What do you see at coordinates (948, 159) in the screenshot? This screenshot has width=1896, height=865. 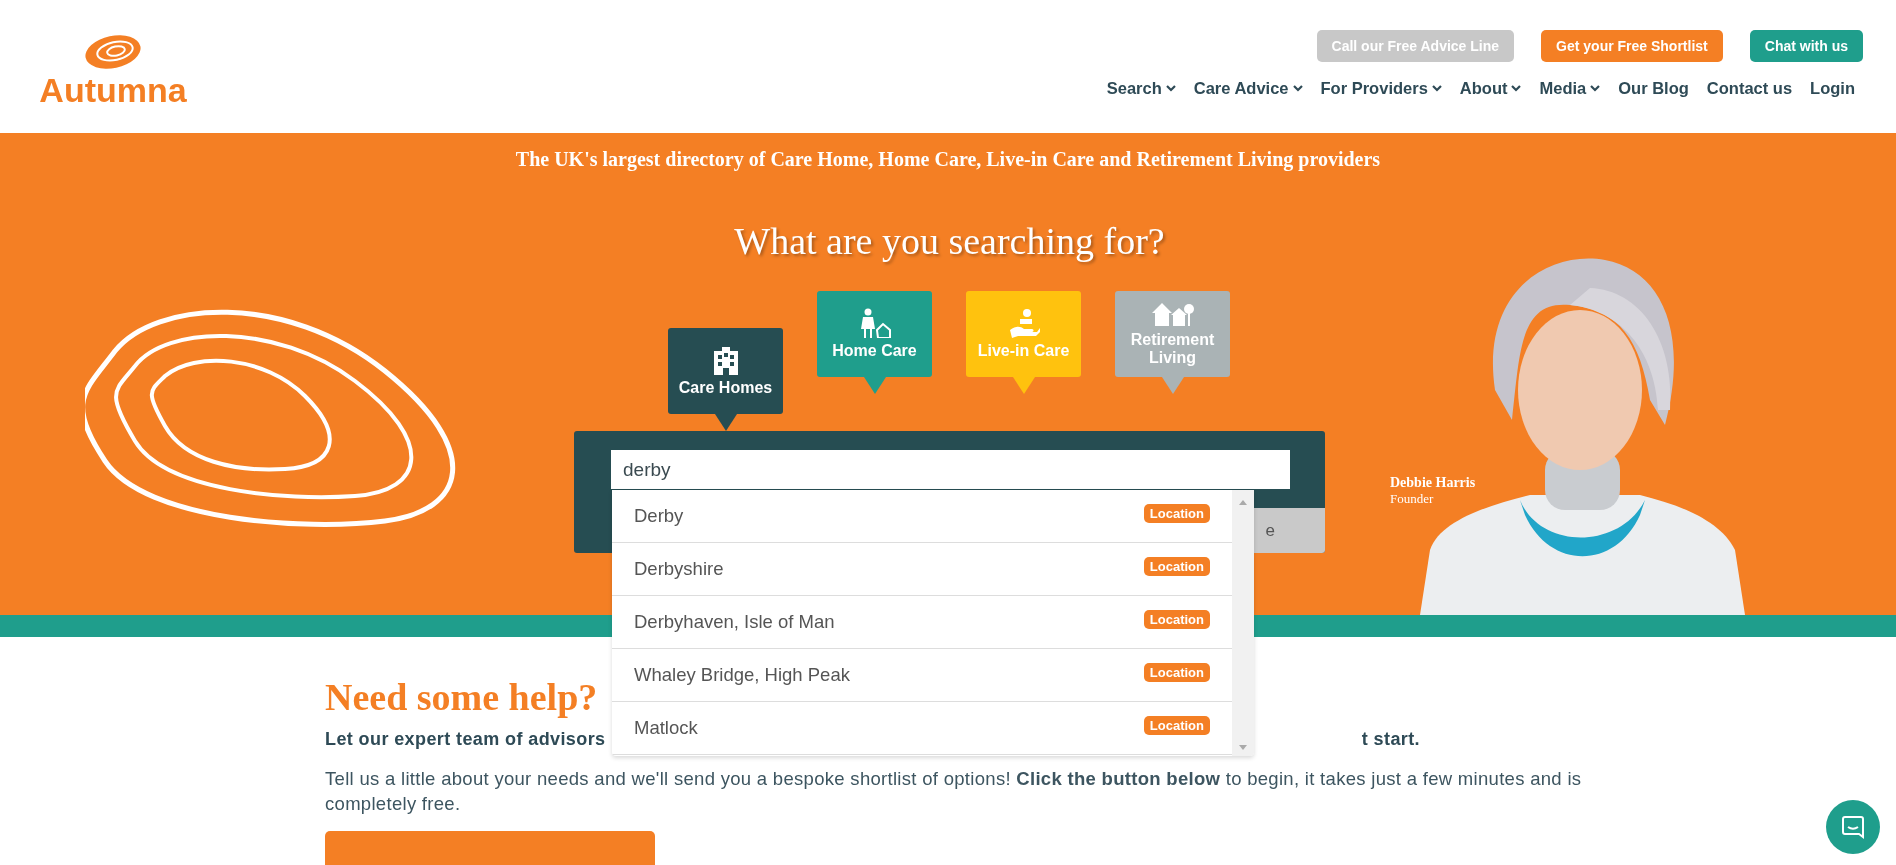 I see `tagline: The UK's largest directory of Care Home, Home Care, Live-in Care and Retirement Living providers` at bounding box center [948, 159].